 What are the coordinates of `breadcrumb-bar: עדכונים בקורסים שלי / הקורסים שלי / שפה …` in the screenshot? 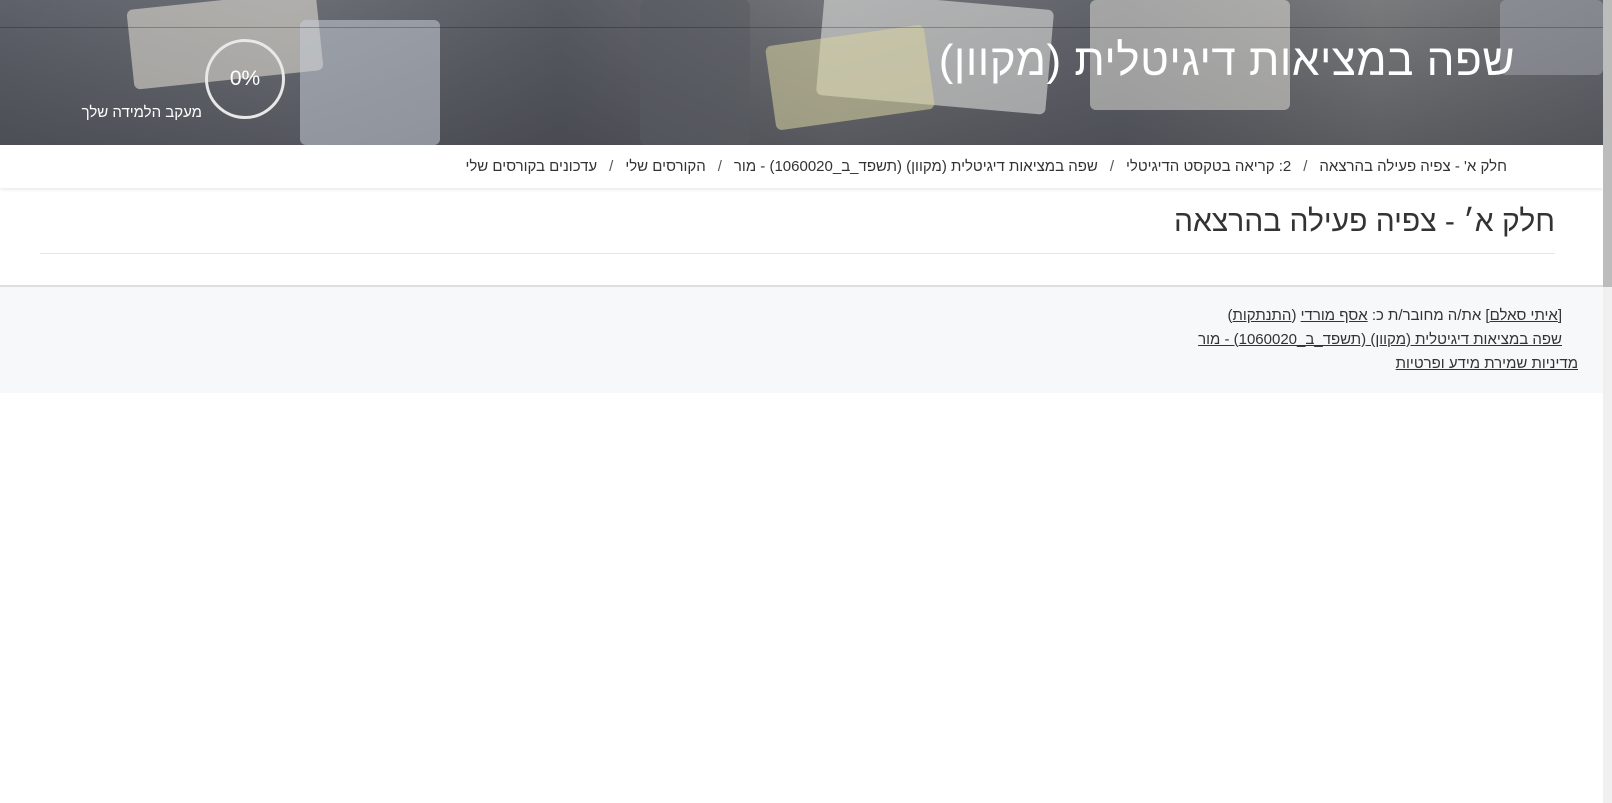 It's located at (801, 166).